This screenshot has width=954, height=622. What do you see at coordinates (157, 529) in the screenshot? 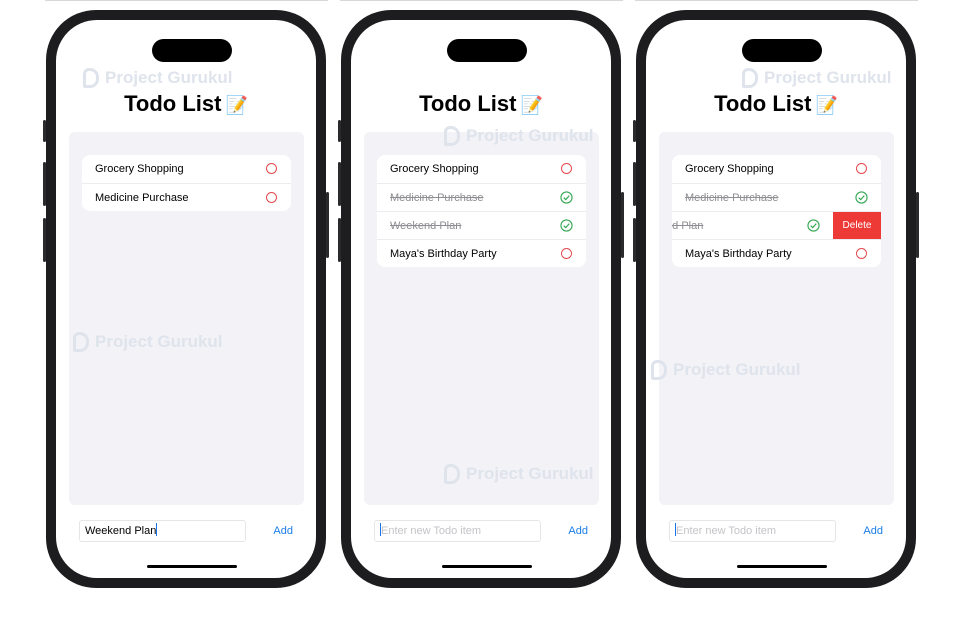
I see `text-caret` at bounding box center [157, 529].